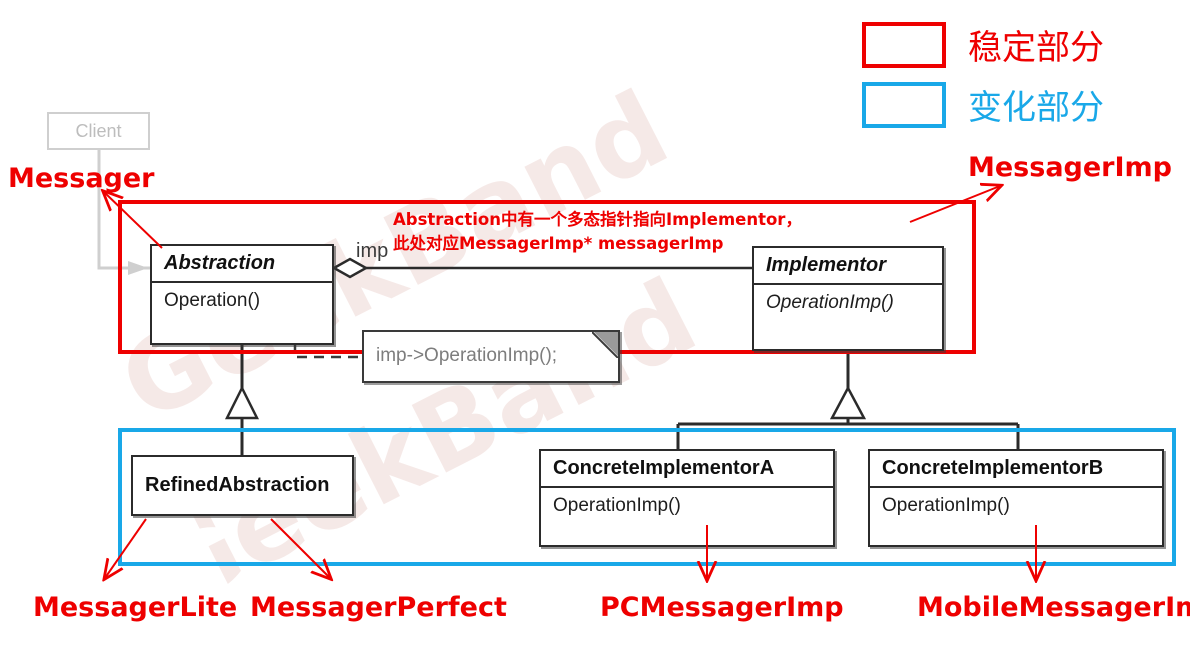  Describe the element at coordinates (904, 45) in the screenshot. I see `legend-swatch-stable` at that location.